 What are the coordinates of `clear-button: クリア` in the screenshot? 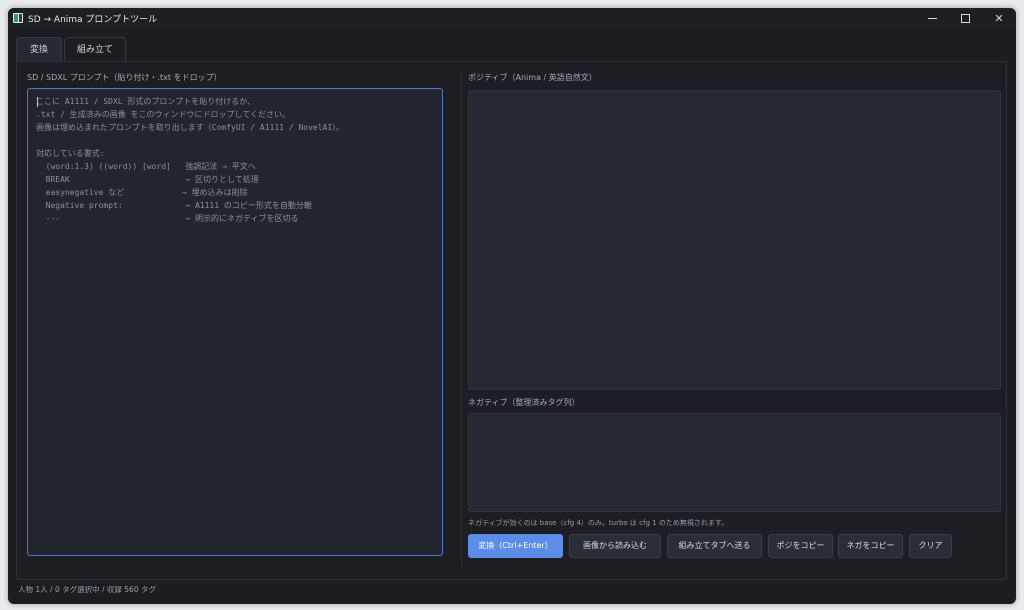 It's located at (930, 546).